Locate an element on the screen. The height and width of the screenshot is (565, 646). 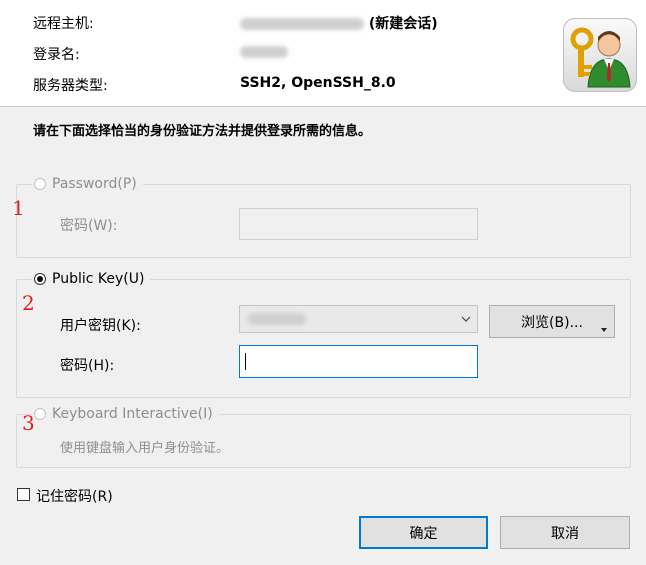
password-radio-button is located at coordinates (40, 184).